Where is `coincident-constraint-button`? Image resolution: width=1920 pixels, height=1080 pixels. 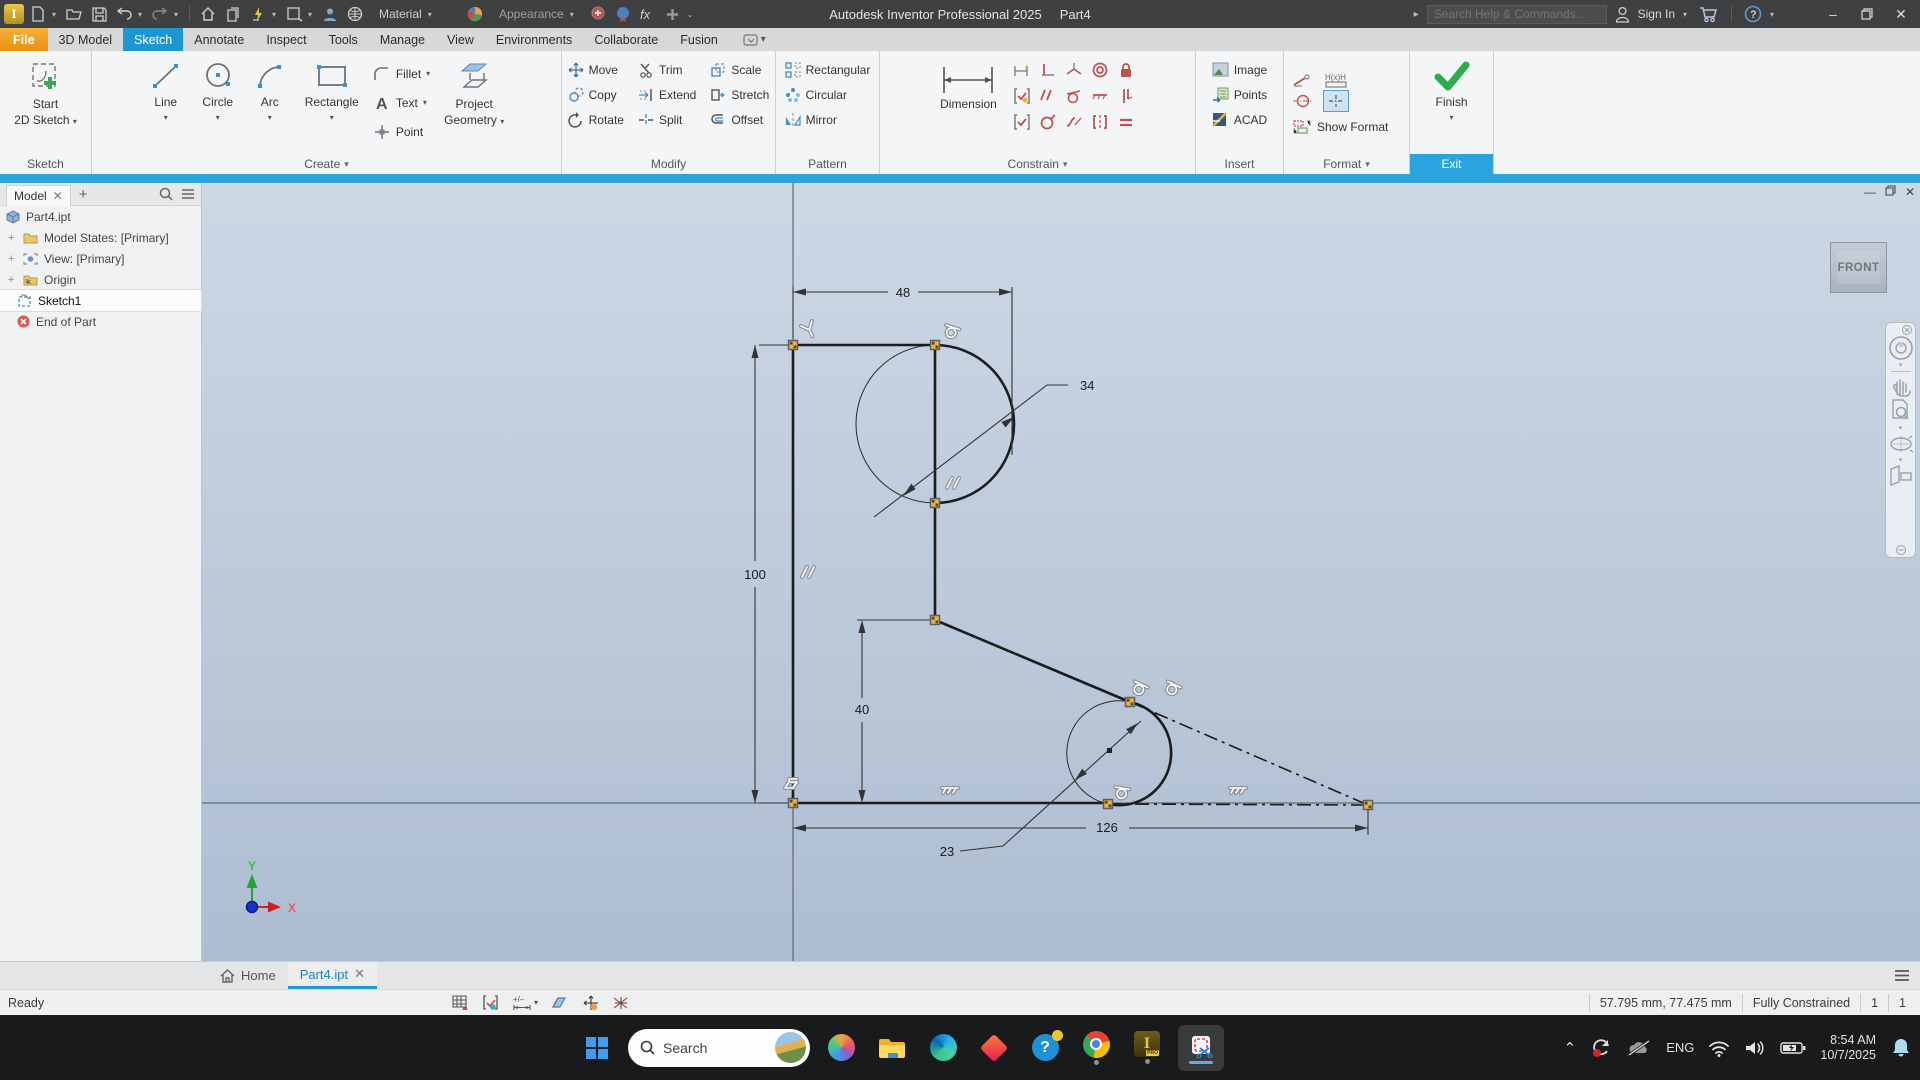
coincident-constraint-button is located at coordinates (1074, 70).